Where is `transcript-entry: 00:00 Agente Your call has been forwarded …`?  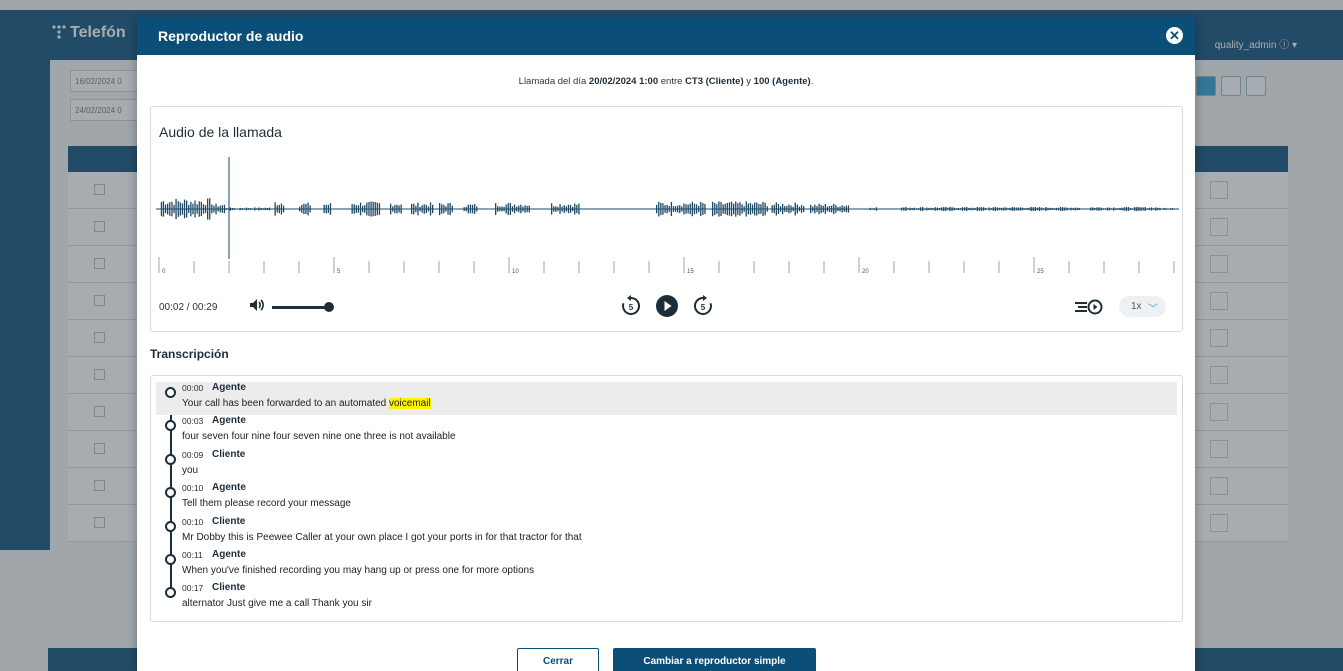
transcript-entry: 00:00 Agente Your call has been forwarded … is located at coordinates (666, 398).